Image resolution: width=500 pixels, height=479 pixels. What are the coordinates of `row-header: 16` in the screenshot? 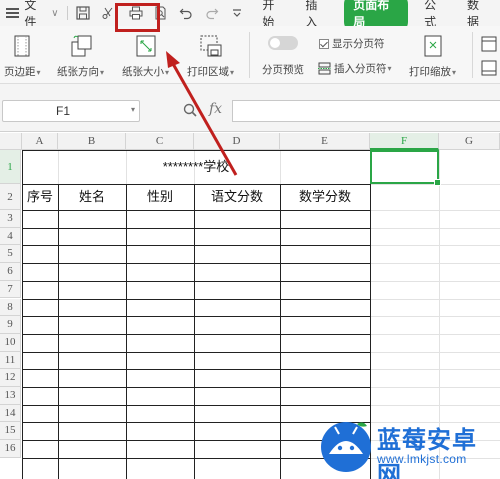 It's located at (10, 449).